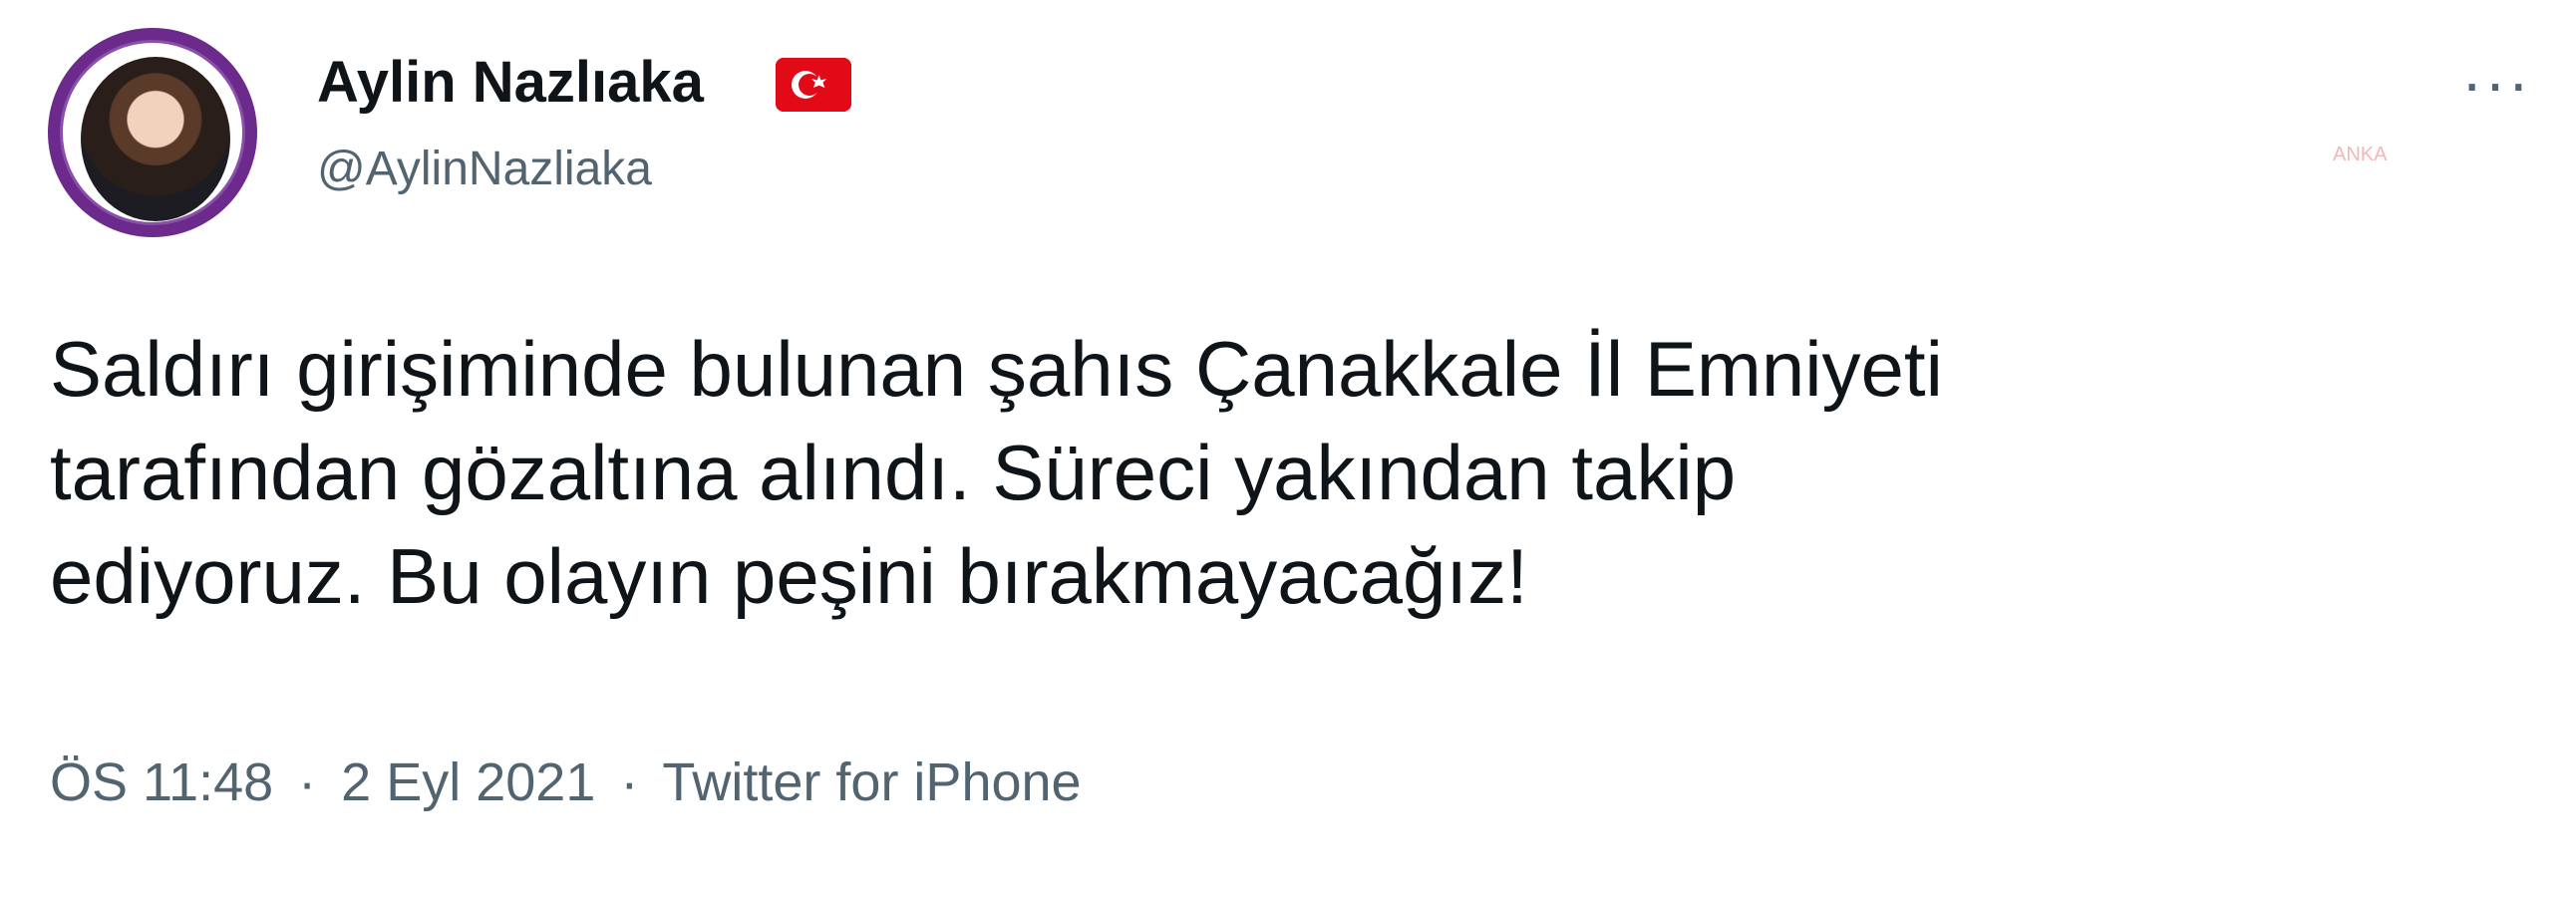 Image resolution: width=2576 pixels, height=897 pixels. I want to click on turkey-flag-graphic, so click(813, 85).